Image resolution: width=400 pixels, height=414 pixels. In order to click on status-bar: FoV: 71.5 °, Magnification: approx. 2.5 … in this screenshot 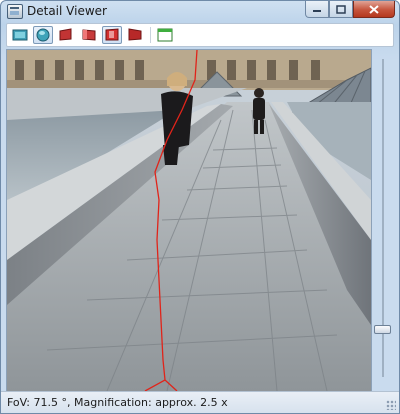, I will do `click(200, 402)`.